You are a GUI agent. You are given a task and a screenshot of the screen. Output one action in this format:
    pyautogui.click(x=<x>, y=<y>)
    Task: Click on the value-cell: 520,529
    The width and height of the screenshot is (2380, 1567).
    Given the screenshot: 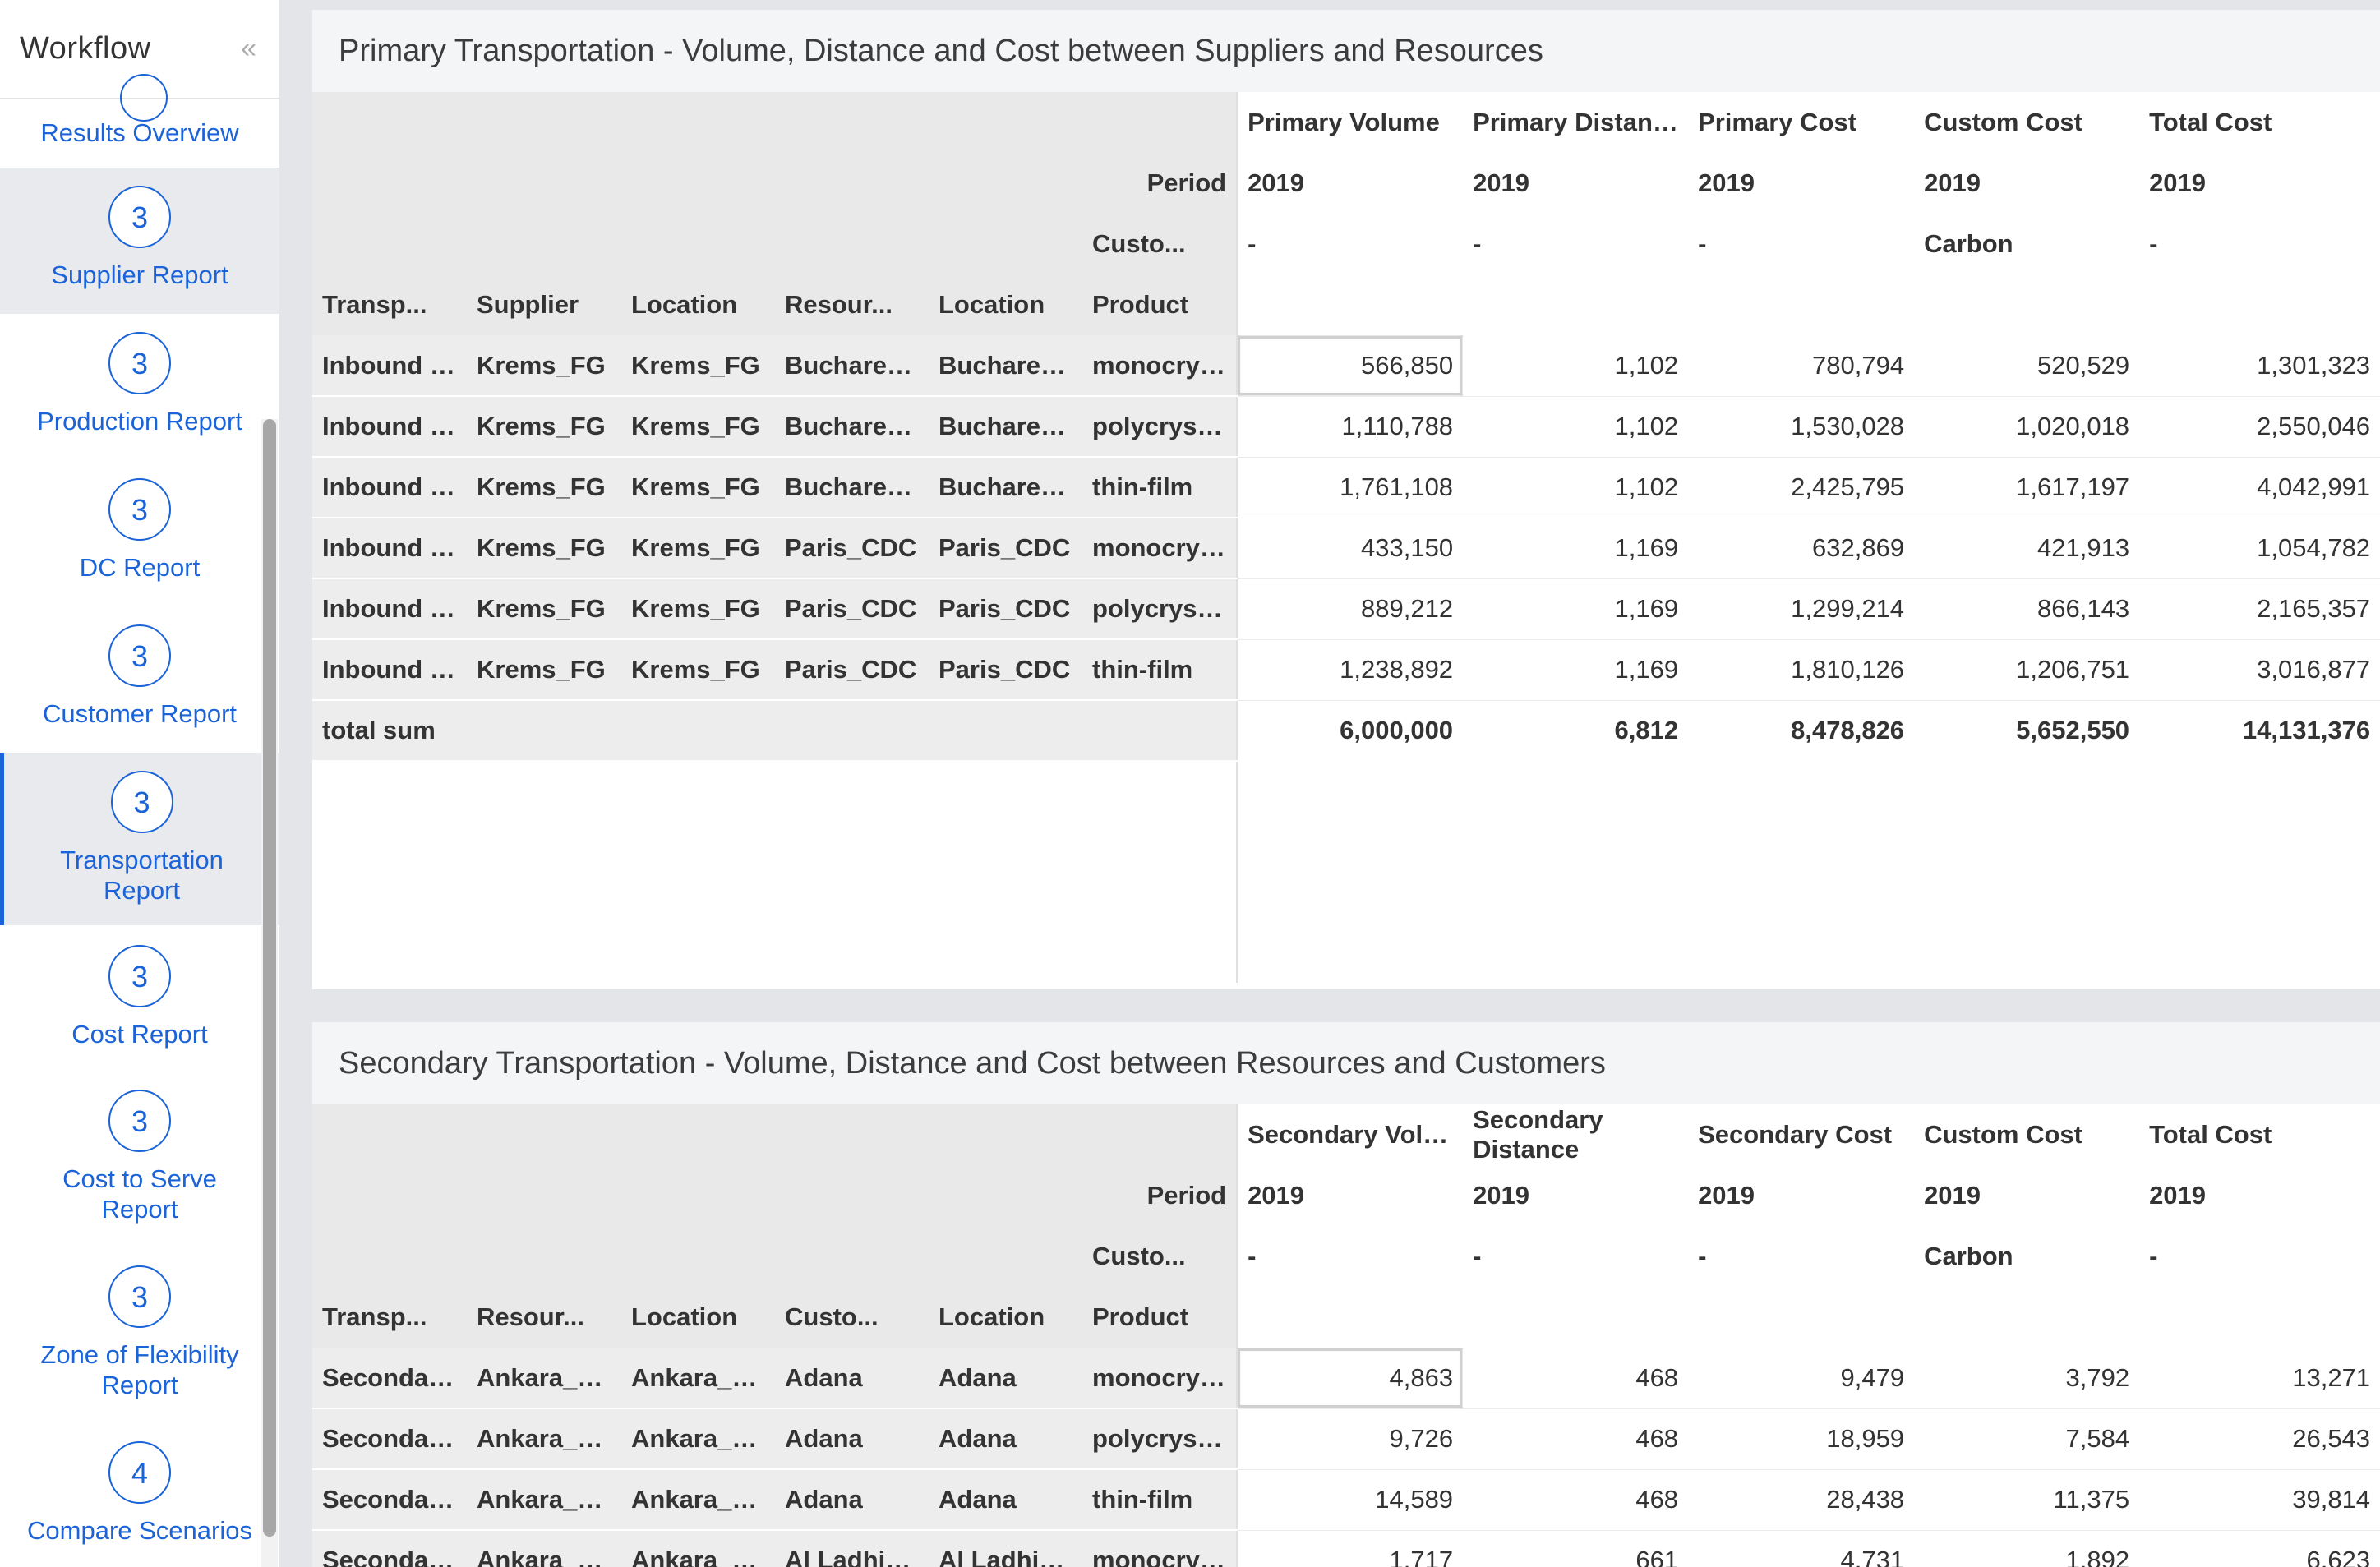 What is the action you would take?
    pyautogui.click(x=2027, y=366)
    